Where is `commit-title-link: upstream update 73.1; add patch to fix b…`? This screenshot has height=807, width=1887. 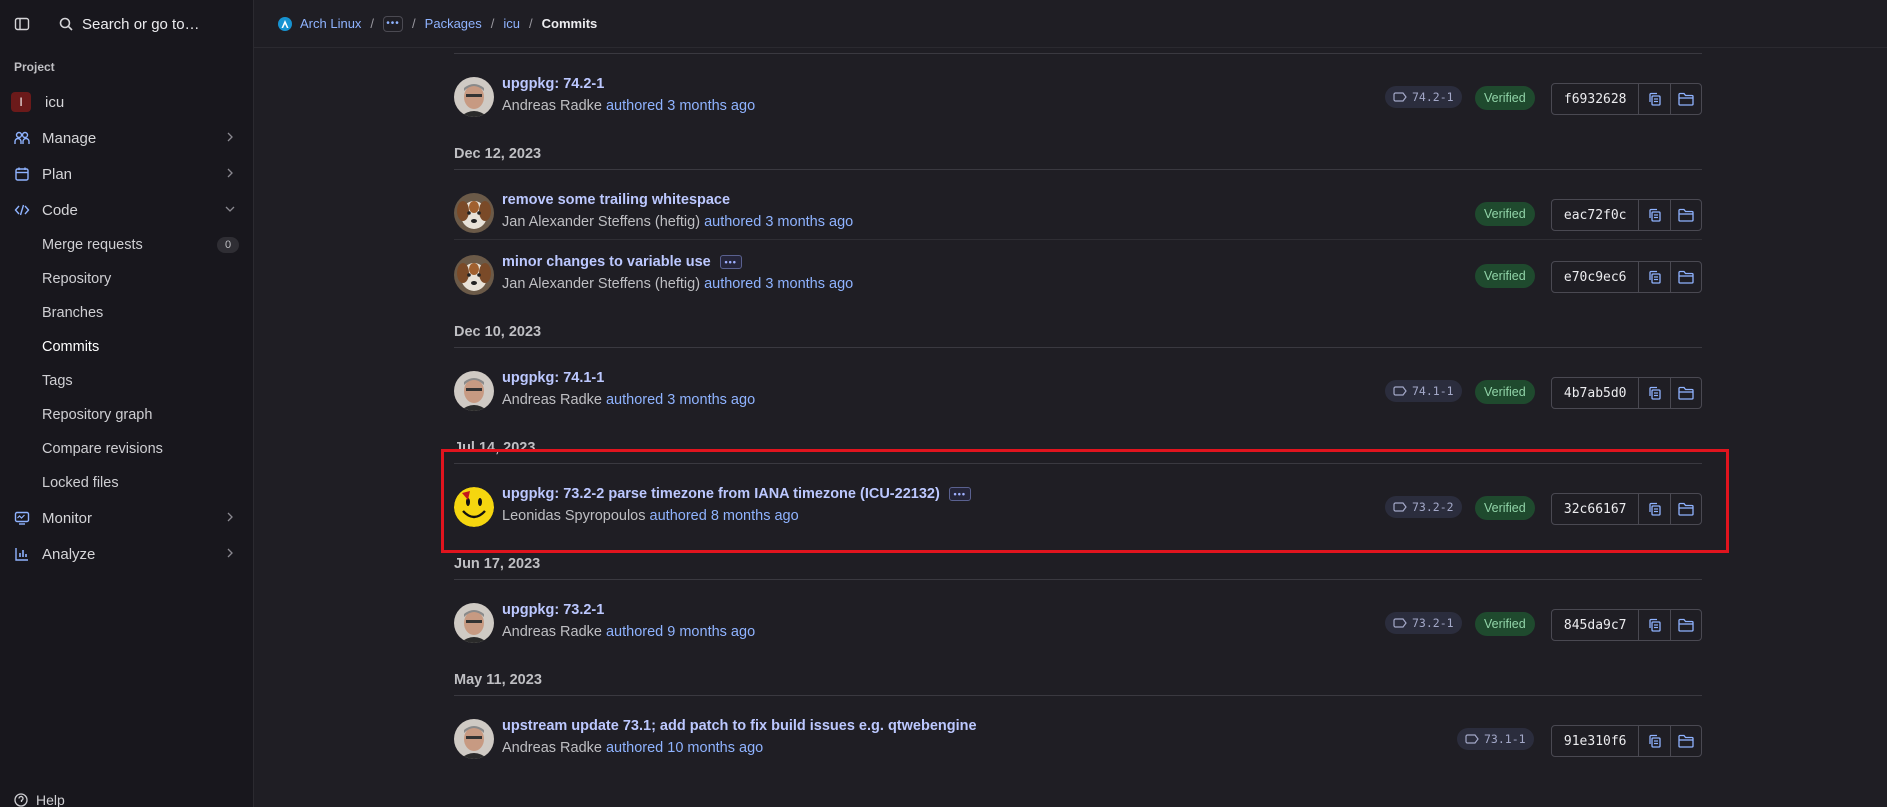 commit-title-link: upstream update 73.1; add patch to fix b… is located at coordinates (739, 726).